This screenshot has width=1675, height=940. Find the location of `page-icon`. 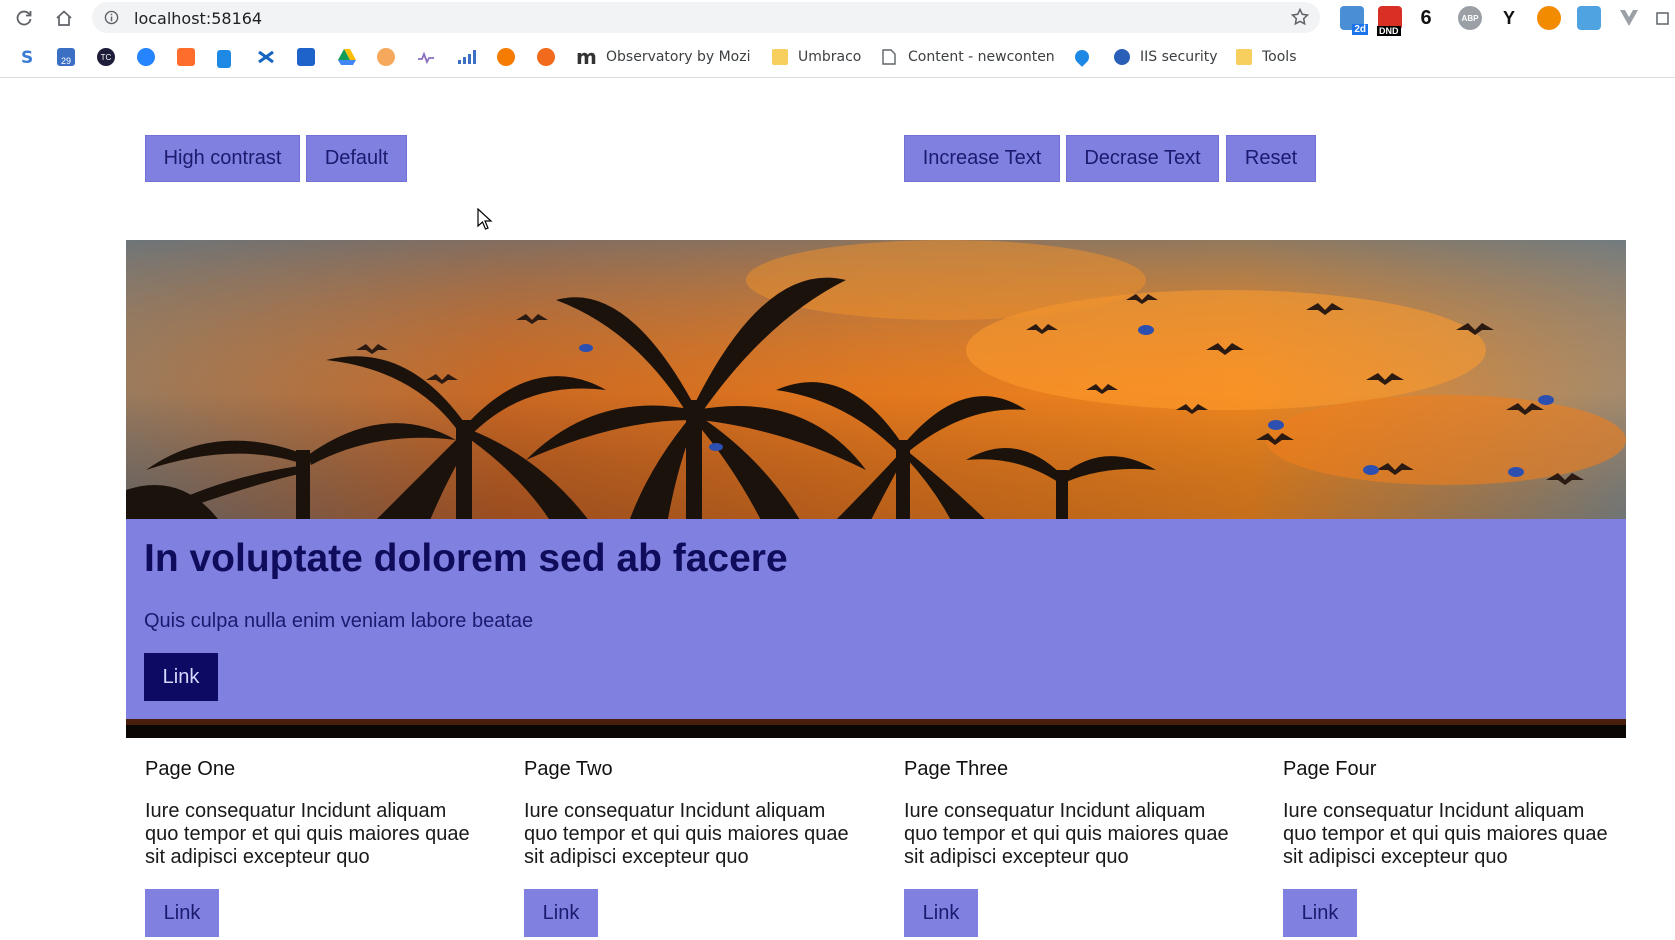

page-icon is located at coordinates (890, 57).